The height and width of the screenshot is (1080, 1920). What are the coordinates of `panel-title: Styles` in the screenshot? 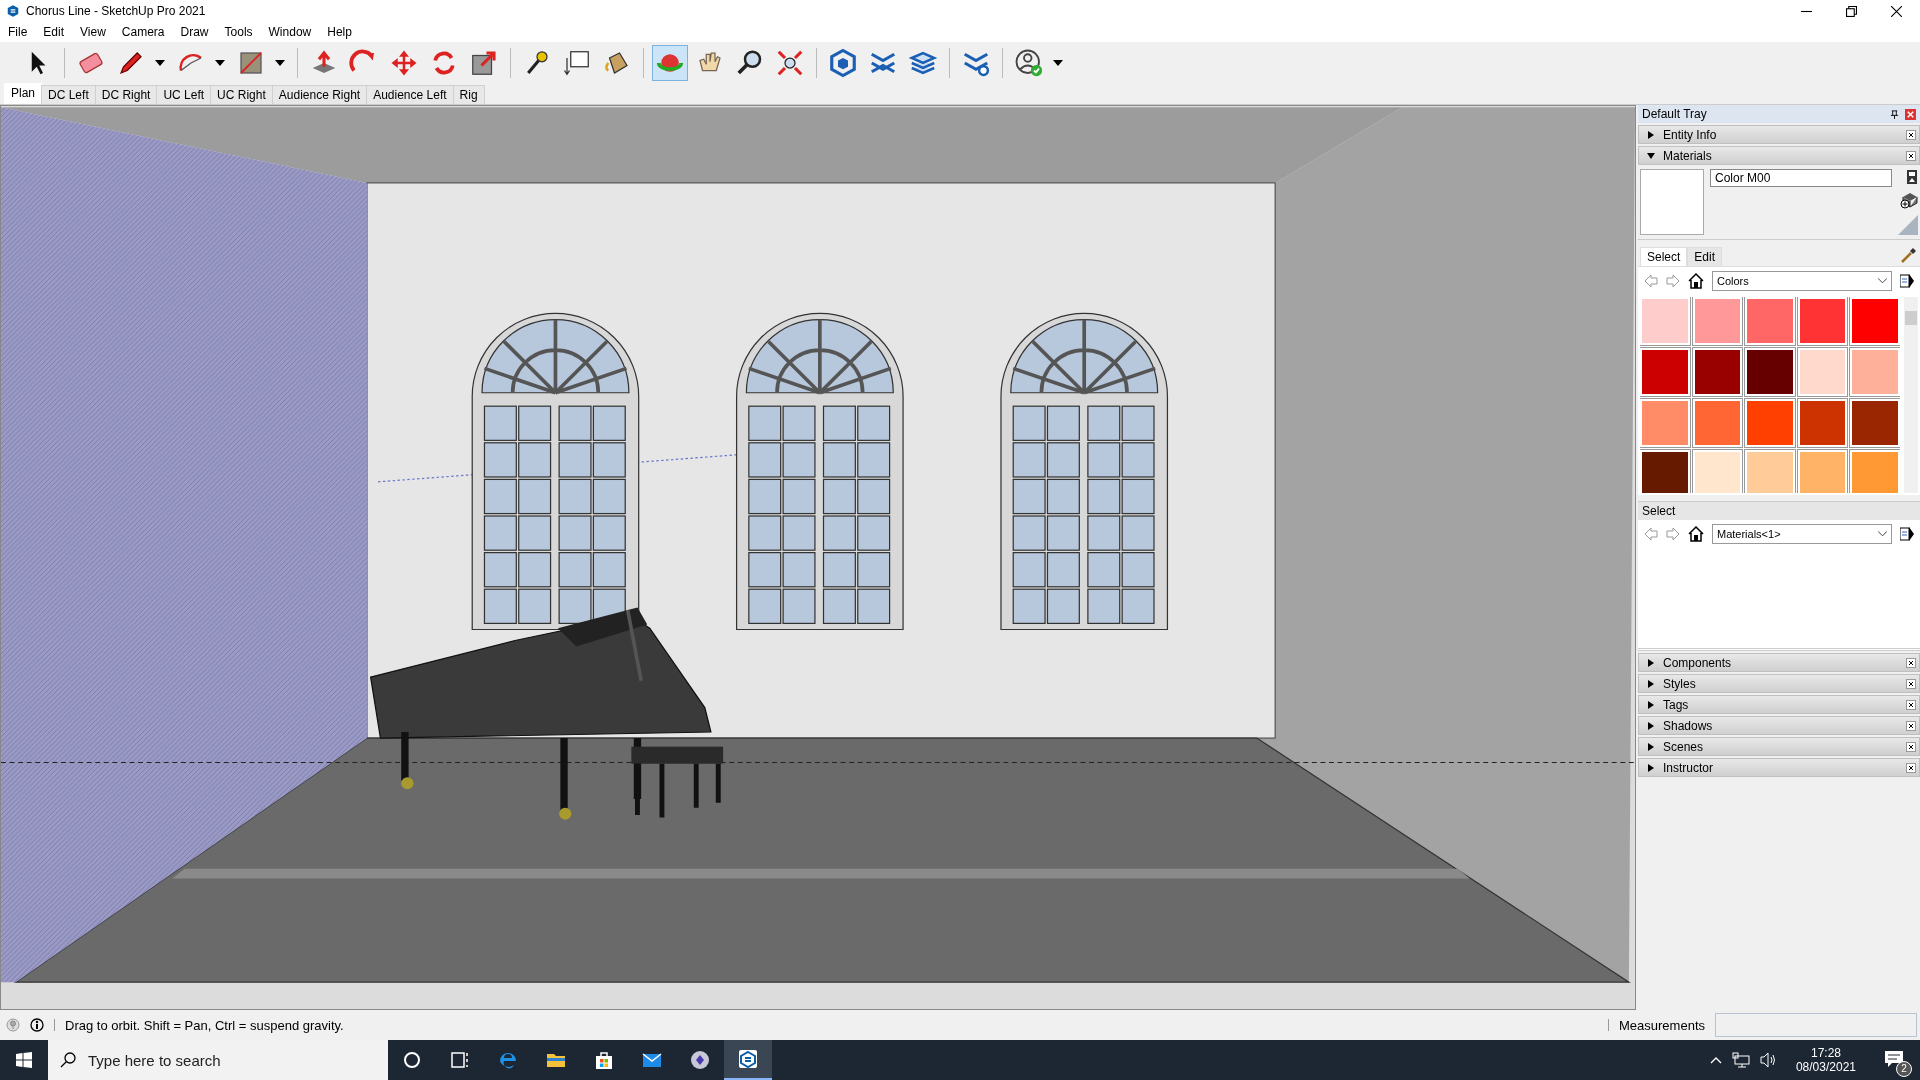 It's located at (1680, 683).